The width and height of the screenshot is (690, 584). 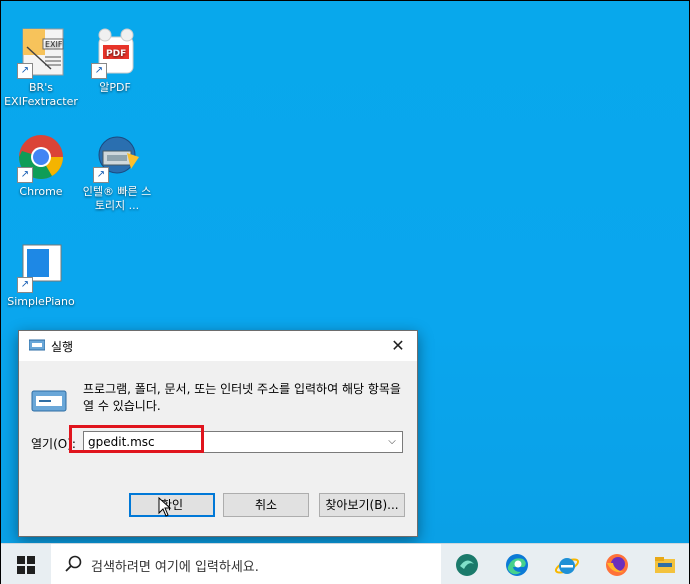 I want to click on run-large-icon, so click(x=49, y=401).